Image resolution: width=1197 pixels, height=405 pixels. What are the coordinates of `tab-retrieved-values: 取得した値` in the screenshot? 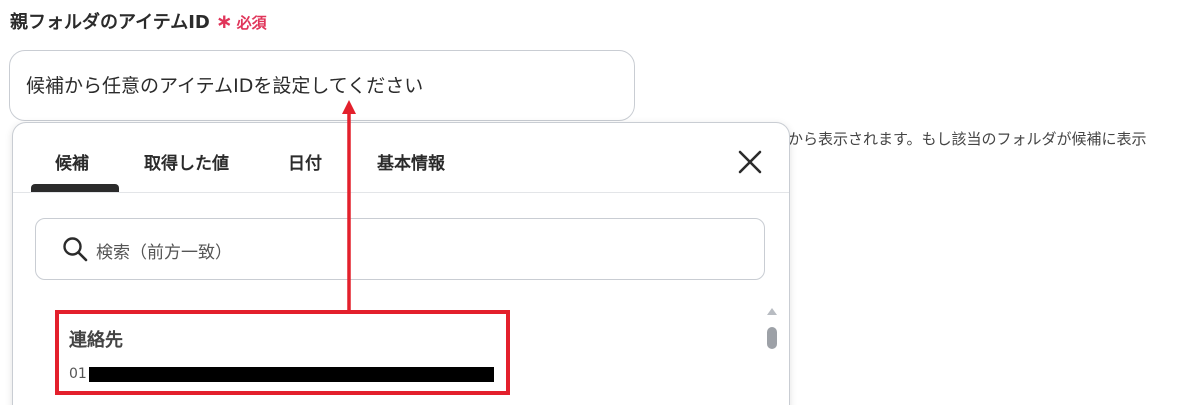 It's located at (186, 161).